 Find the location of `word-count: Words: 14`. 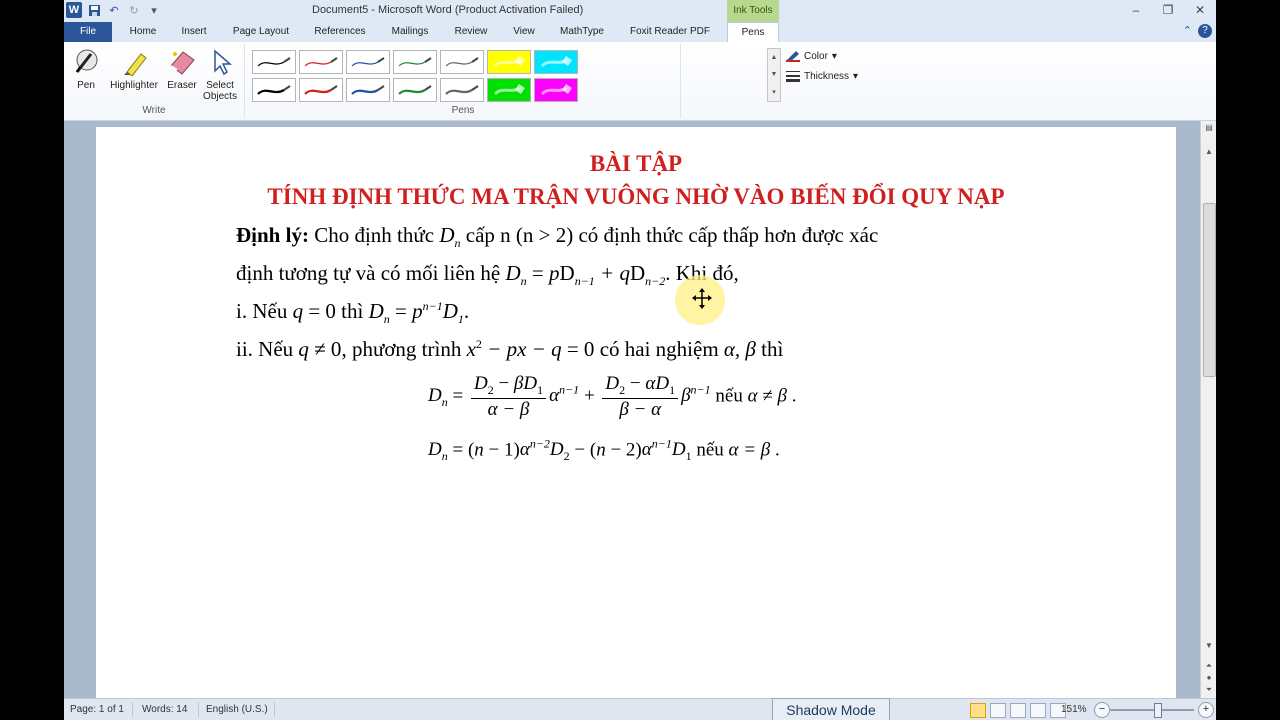

word-count: Words: 14 is located at coordinates (164, 709).